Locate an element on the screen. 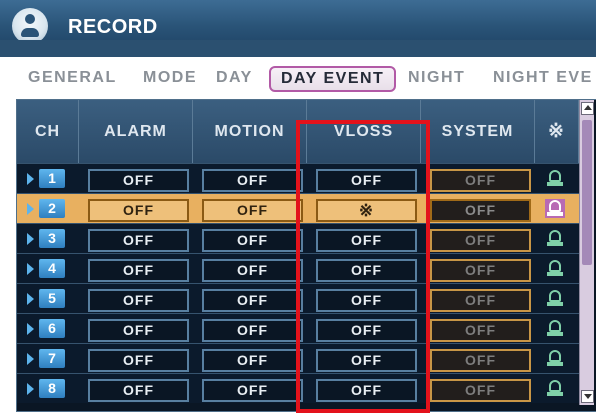 The height and width of the screenshot is (418, 596). column-header-ch: CH is located at coordinates (48, 131).